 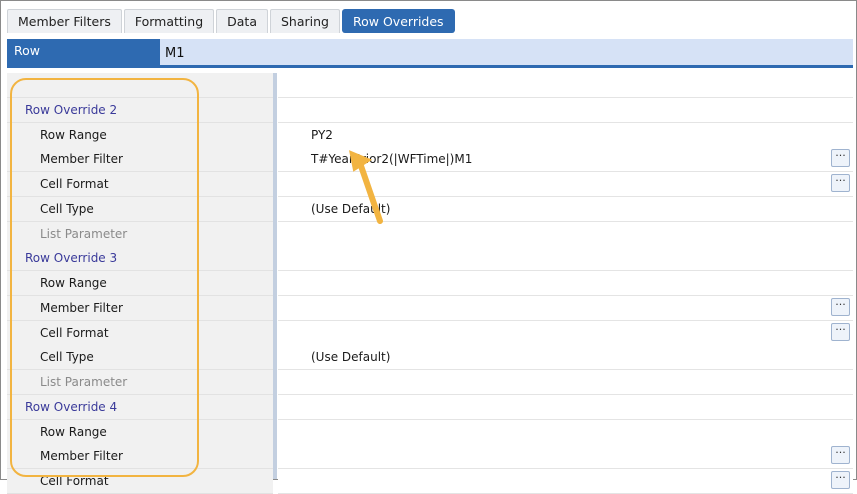 I want to click on group-row: Row Override 4, so click(x=430, y=407).